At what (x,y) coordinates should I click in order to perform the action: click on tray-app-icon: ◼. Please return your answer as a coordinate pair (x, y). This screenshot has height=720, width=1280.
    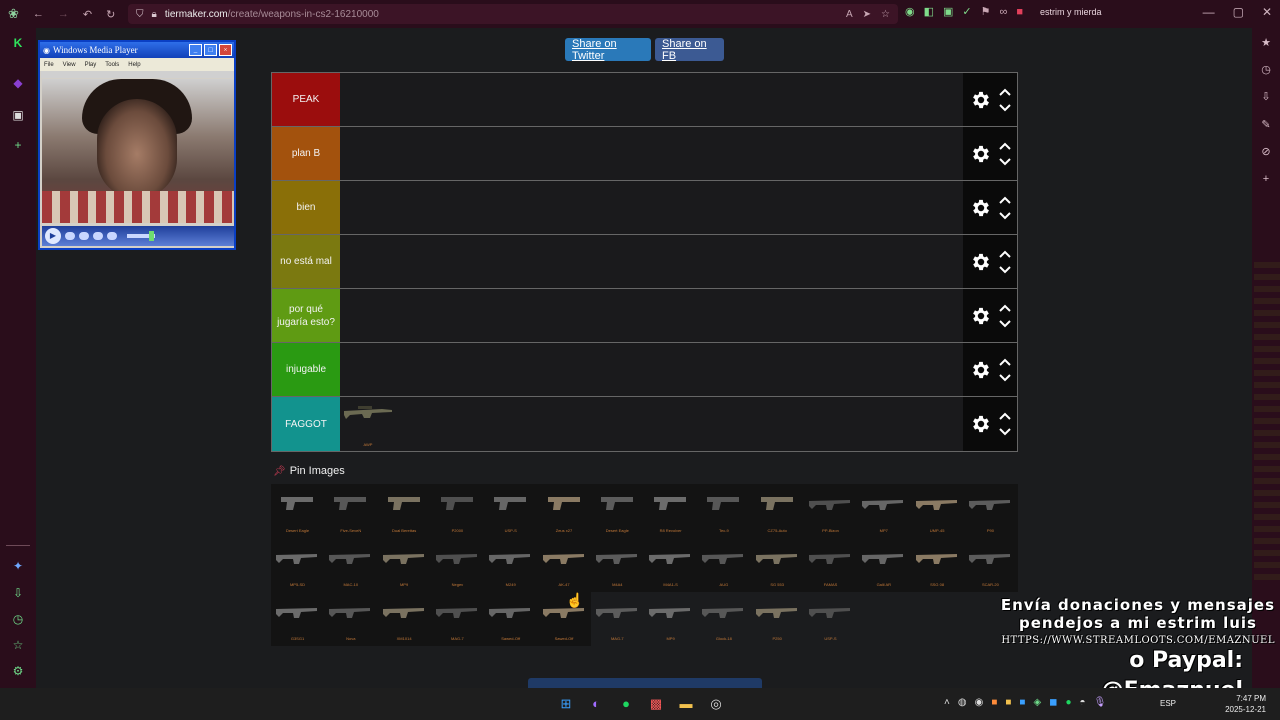
    Looking at the image, I should click on (1053, 702).